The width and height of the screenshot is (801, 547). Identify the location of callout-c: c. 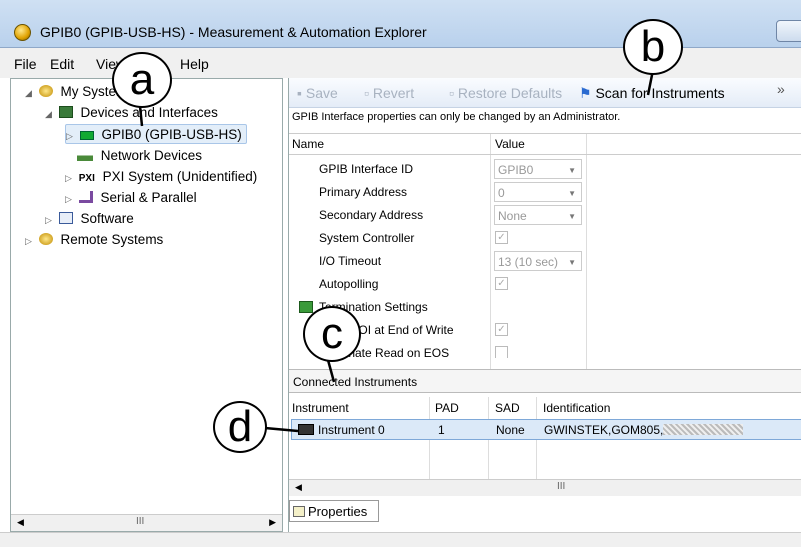
(332, 334).